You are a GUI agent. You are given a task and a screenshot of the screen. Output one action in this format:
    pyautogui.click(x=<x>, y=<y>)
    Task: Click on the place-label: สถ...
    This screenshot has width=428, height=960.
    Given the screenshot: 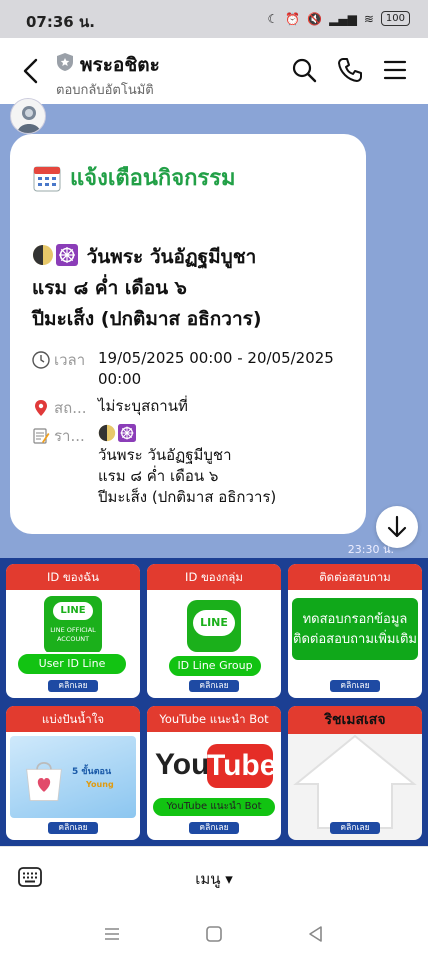 What is the action you would take?
    pyautogui.click(x=65, y=408)
    